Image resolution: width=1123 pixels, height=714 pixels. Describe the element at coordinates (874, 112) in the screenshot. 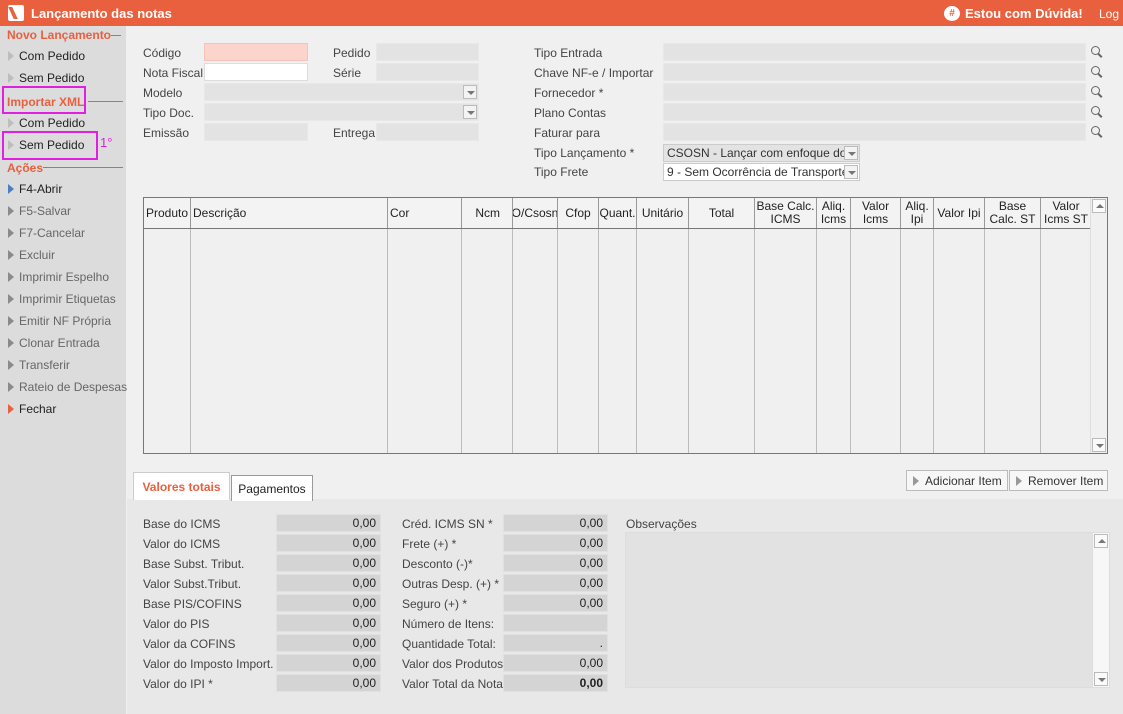

I see `plano-contas-input` at that location.